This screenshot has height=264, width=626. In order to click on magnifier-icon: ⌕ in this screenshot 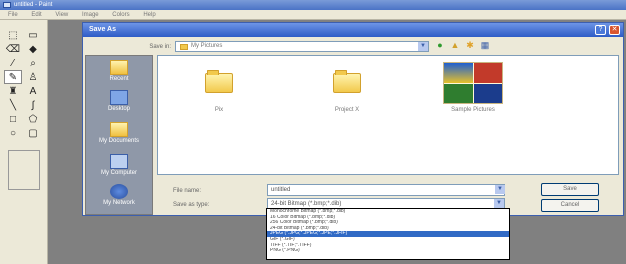, I will do `click(33, 63)`.